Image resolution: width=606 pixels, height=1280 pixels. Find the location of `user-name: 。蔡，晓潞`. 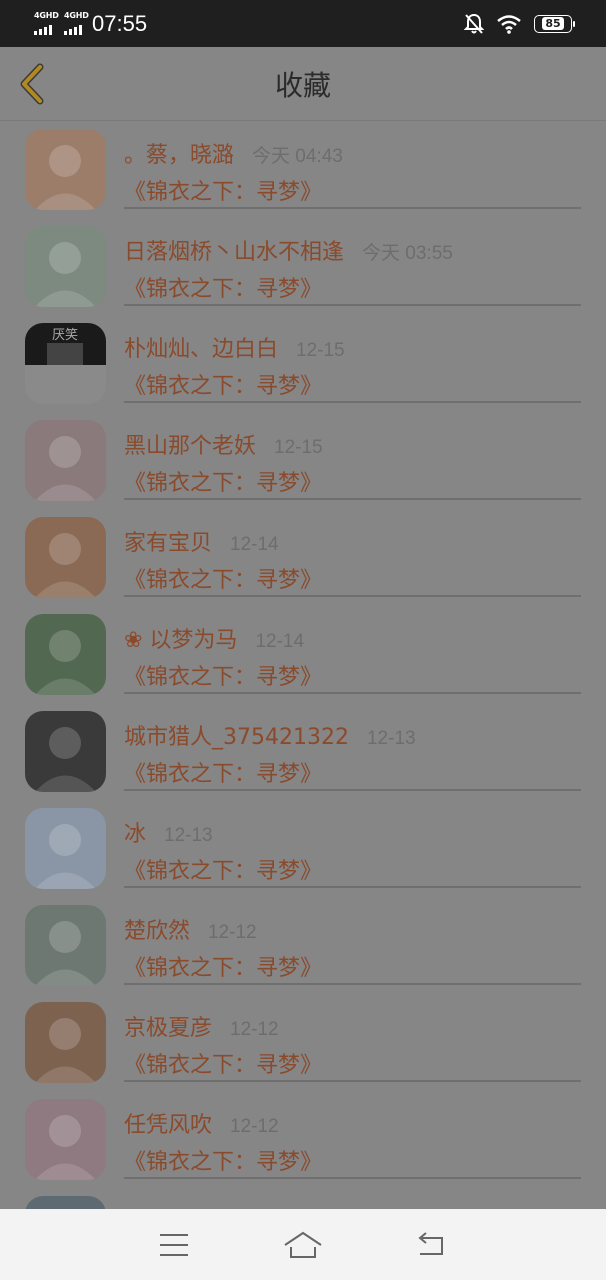

user-name: 。蔡，晓潞 is located at coordinates (179, 153).